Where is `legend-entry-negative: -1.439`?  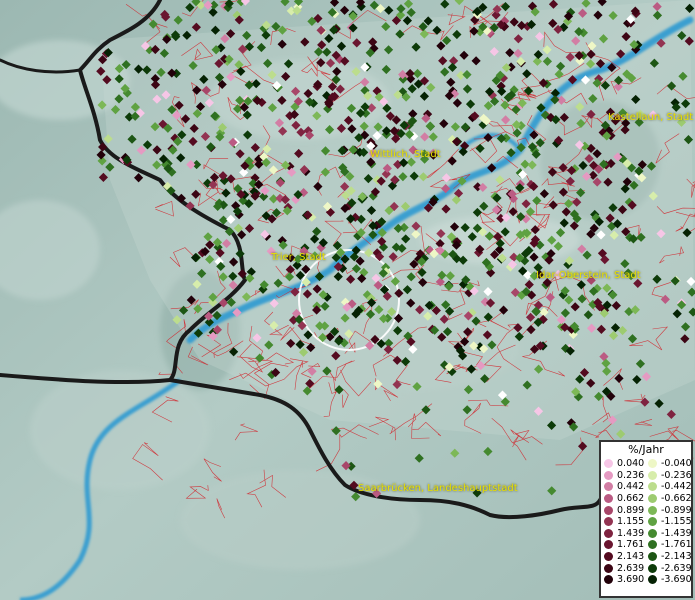
legend-entry-negative: -1.439 is located at coordinates (670, 533).